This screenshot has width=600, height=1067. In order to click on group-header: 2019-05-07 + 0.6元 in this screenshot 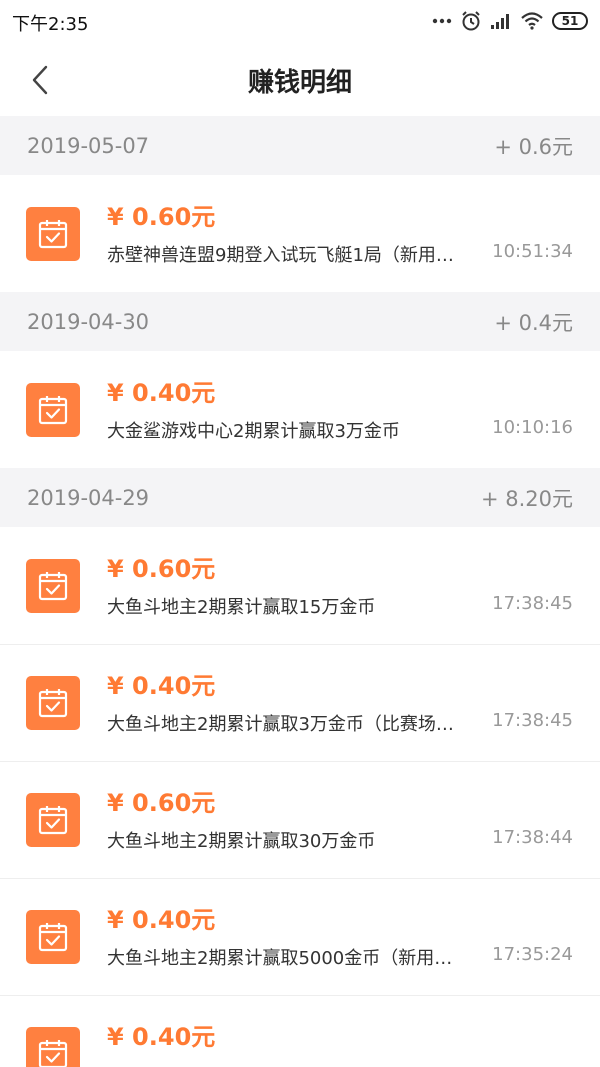, I will do `click(300, 145)`.